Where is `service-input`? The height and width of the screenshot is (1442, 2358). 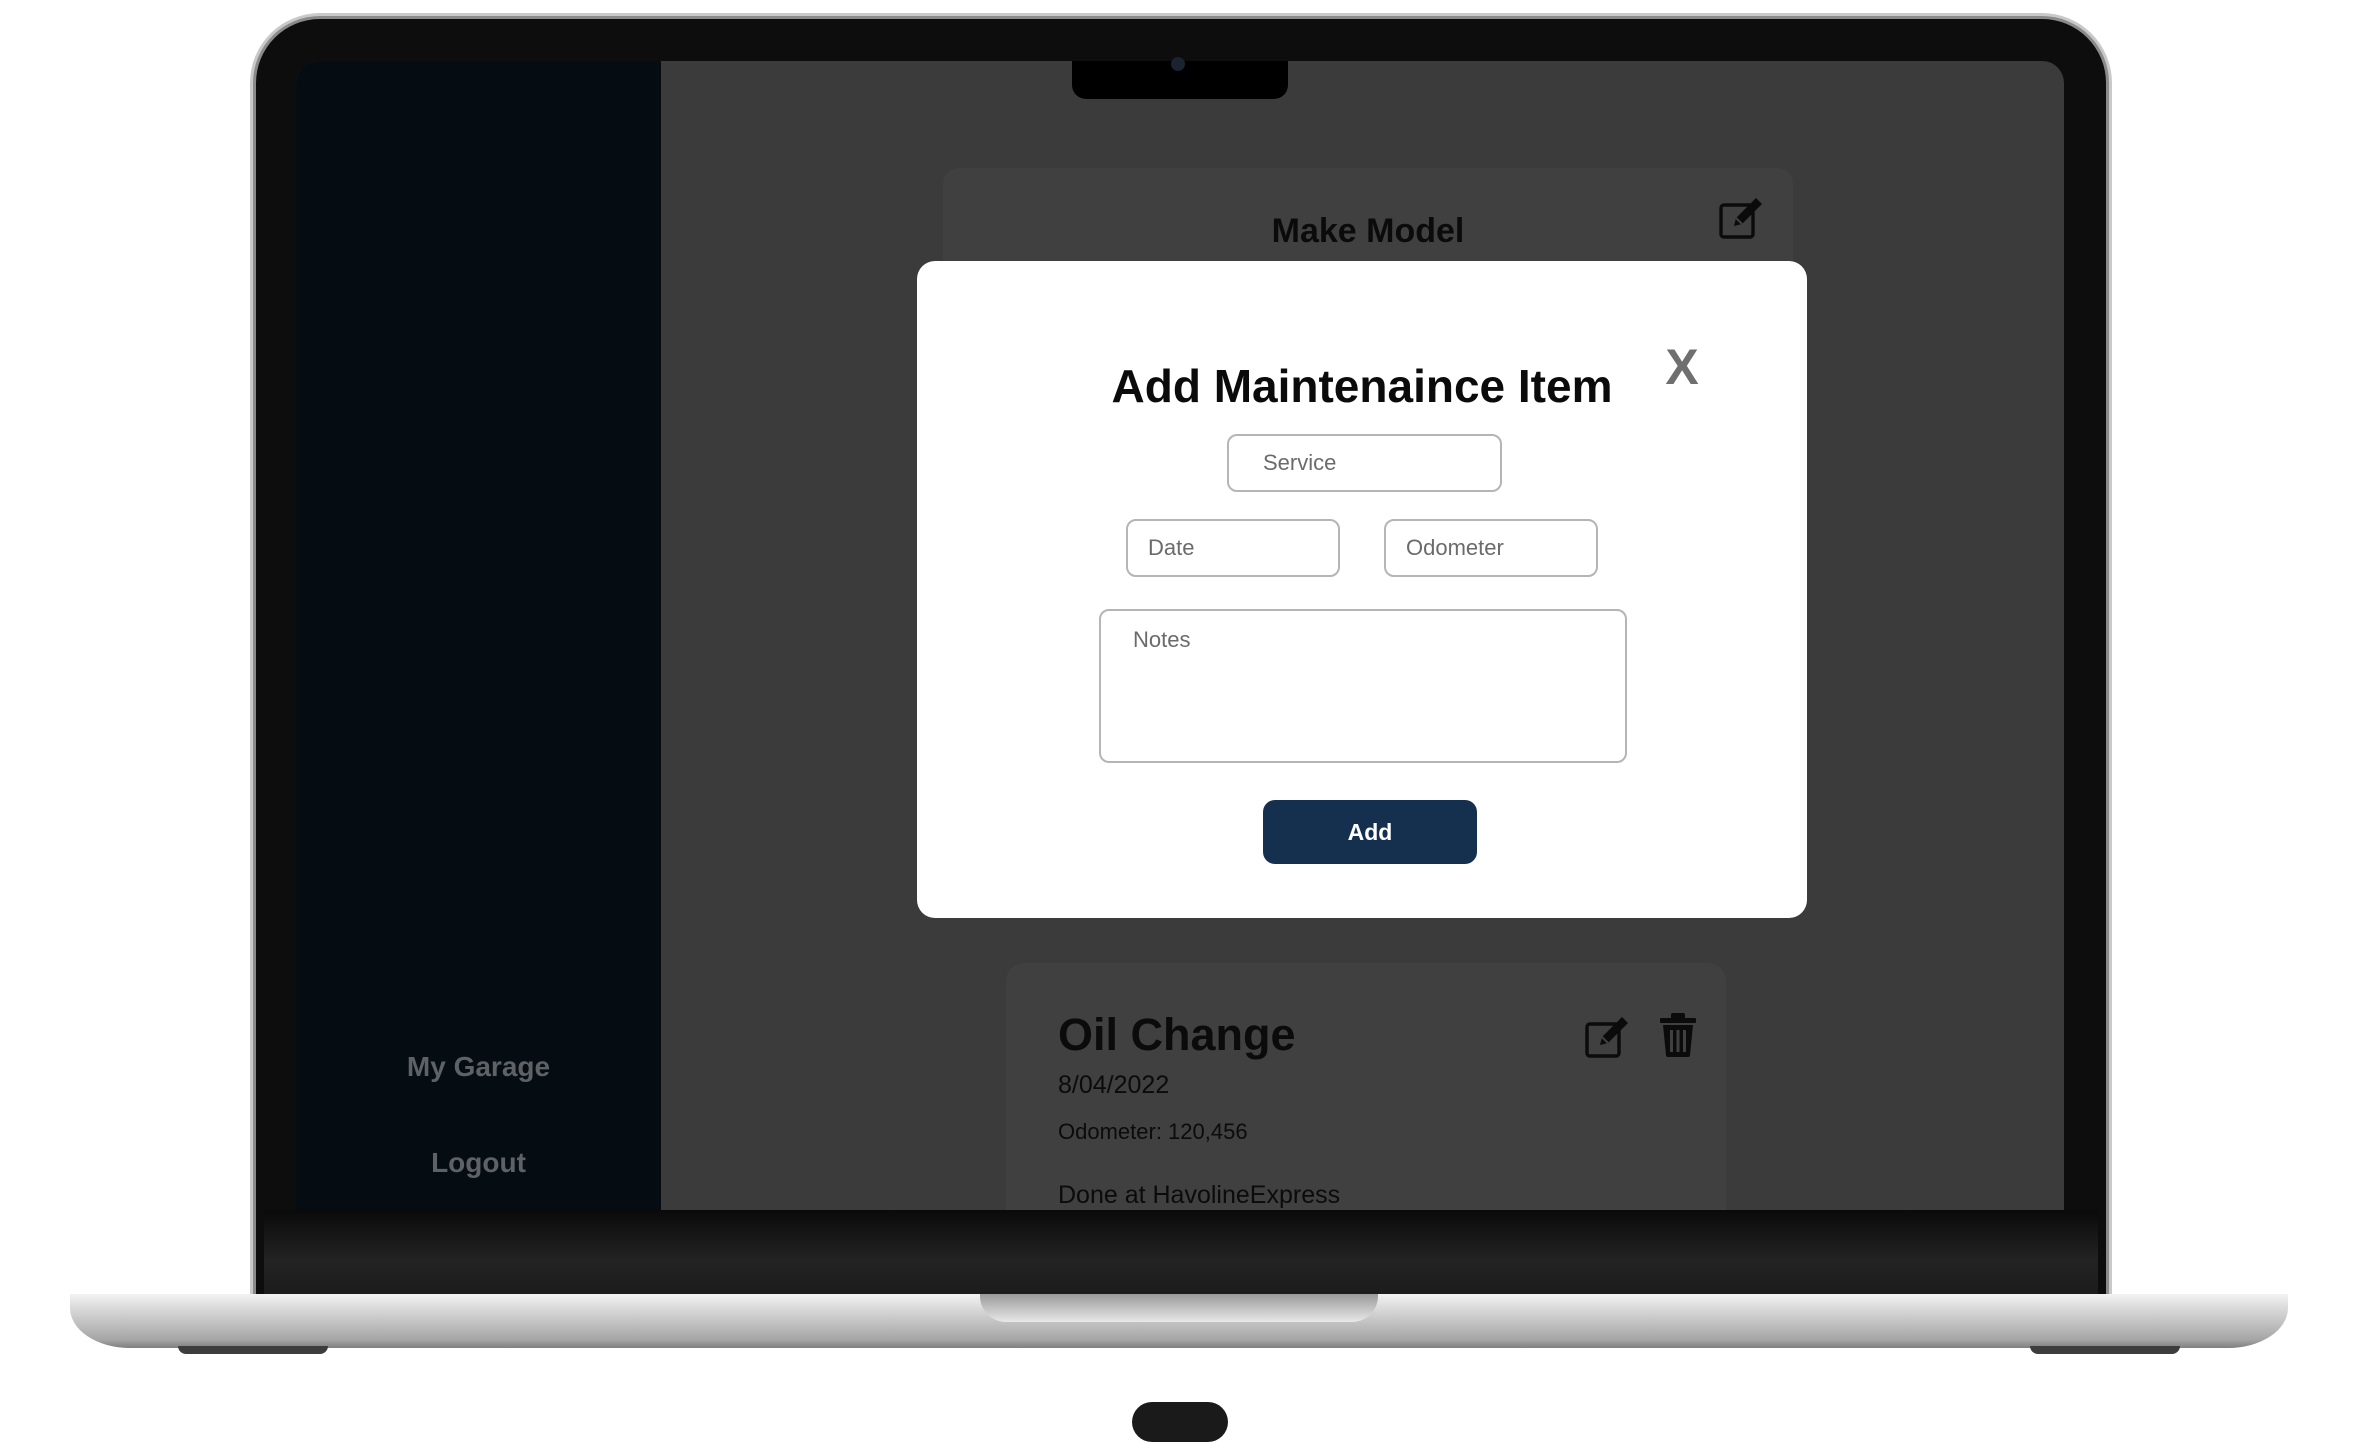
service-input is located at coordinates (1364, 463).